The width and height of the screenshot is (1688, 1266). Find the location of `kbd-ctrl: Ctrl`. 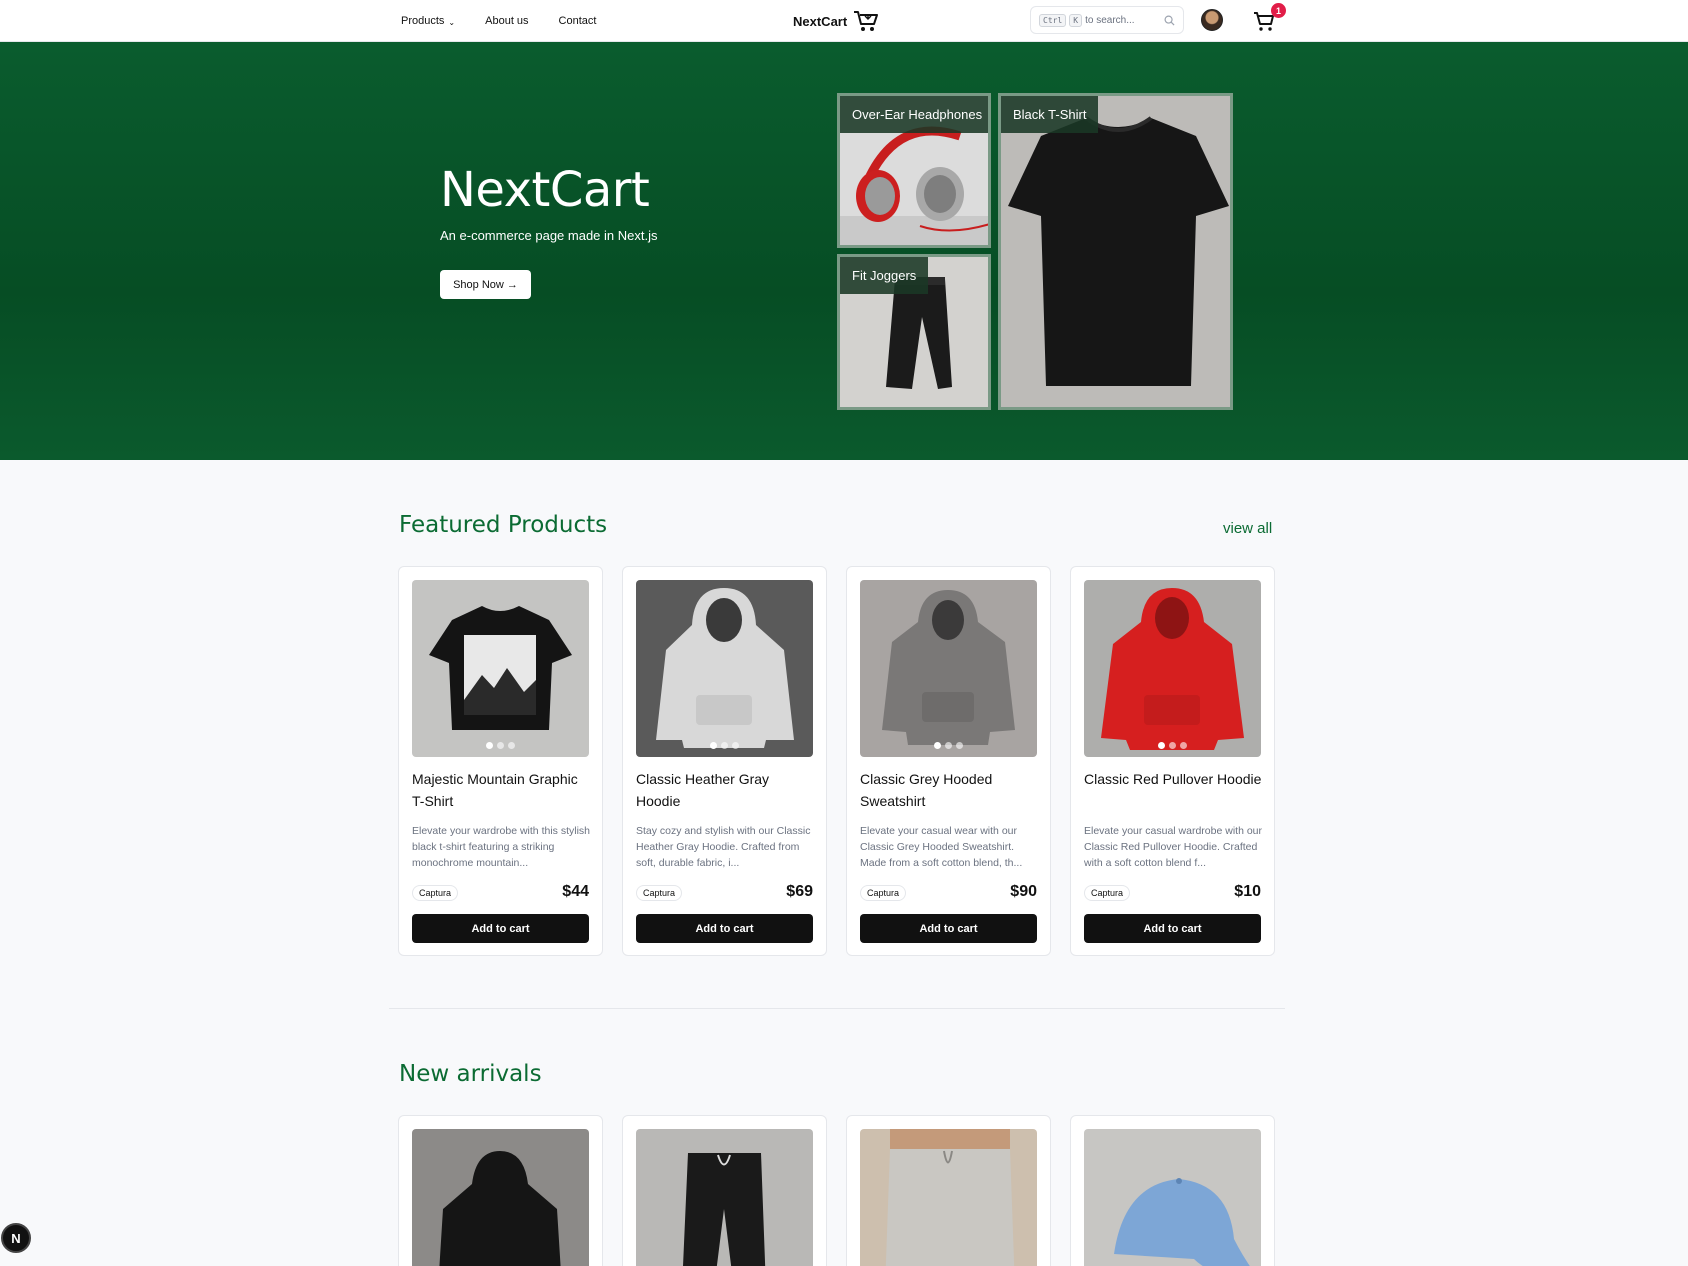

kbd-ctrl: Ctrl is located at coordinates (1053, 20).